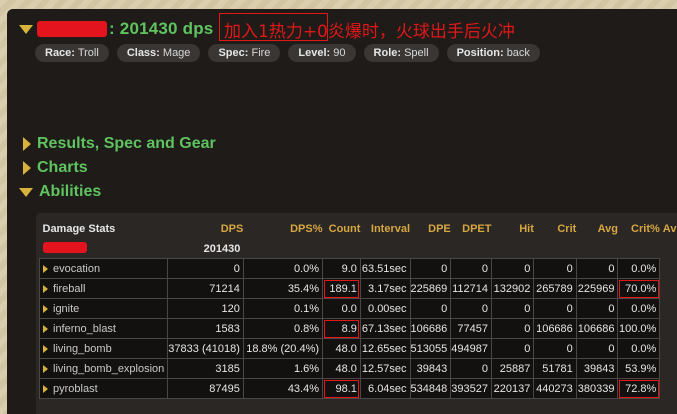 Image resolution: width=677 pixels, height=414 pixels. I want to click on stat-cell: 37833 (41018), so click(205, 348).